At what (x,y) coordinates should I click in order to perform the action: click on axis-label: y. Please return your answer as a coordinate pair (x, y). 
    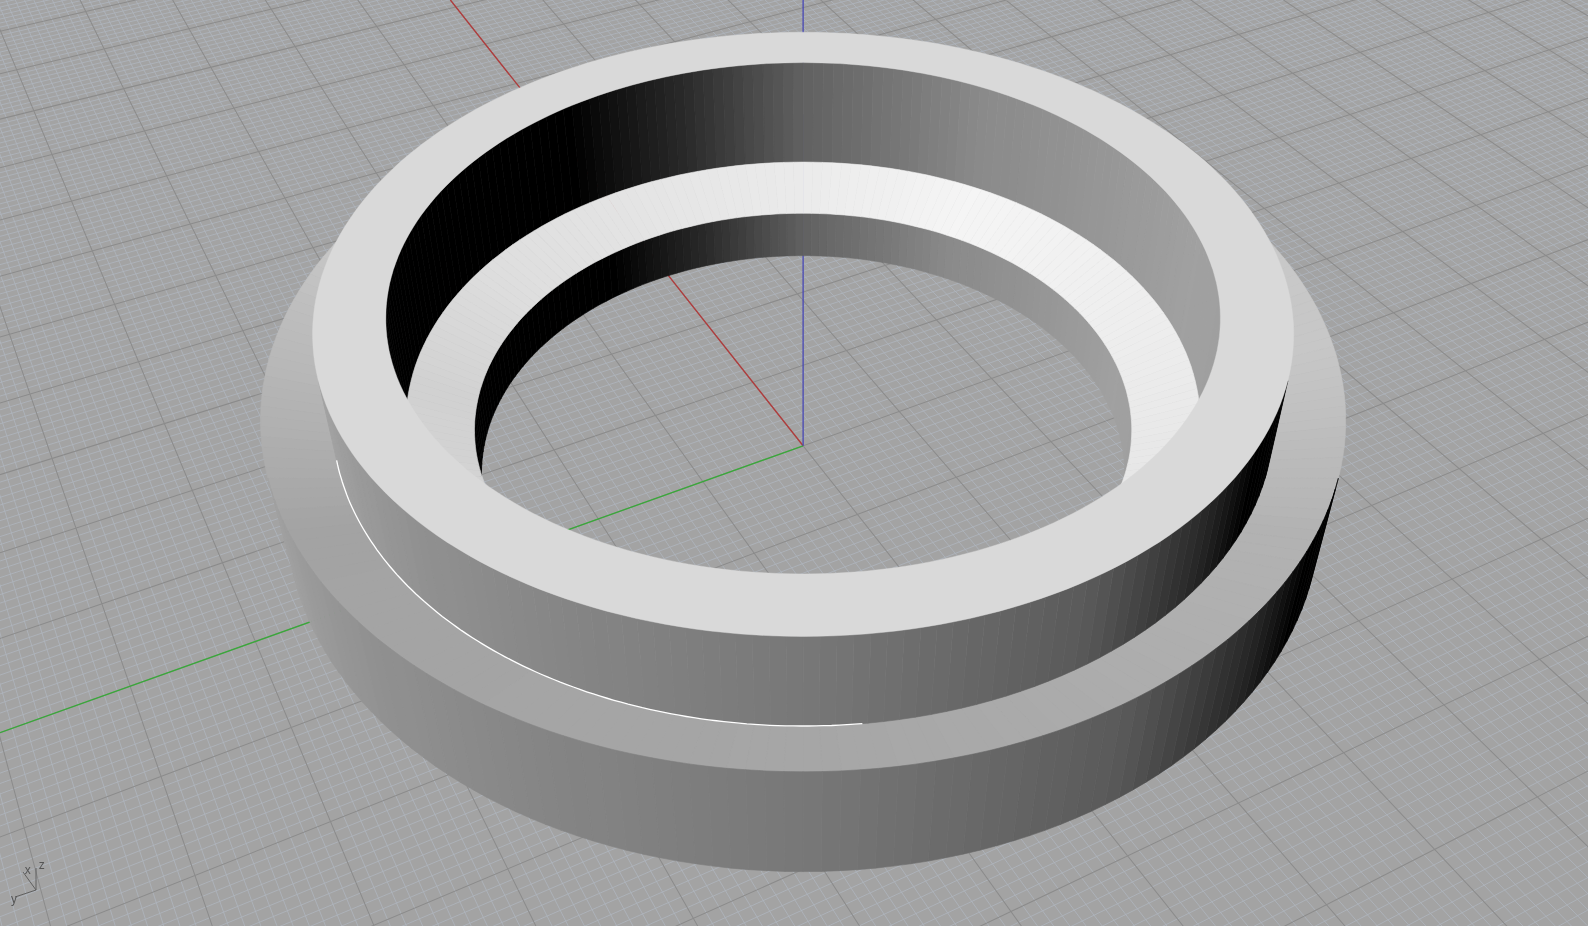
    Looking at the image, I should click on (14, 899).